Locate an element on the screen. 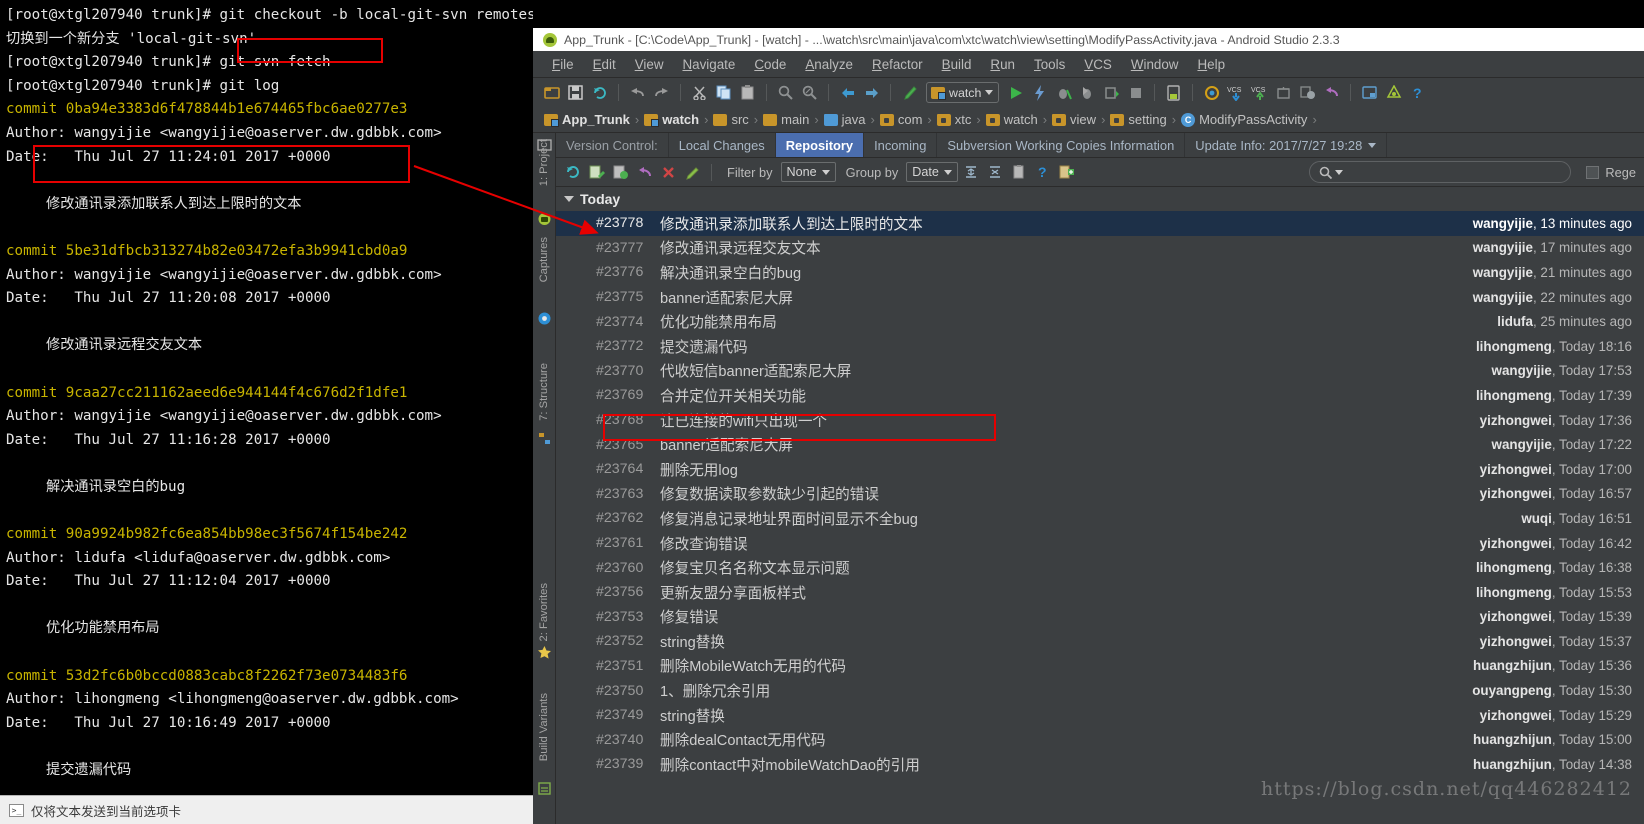  commit-group-header: Today is located at coordinates (1100, 199).